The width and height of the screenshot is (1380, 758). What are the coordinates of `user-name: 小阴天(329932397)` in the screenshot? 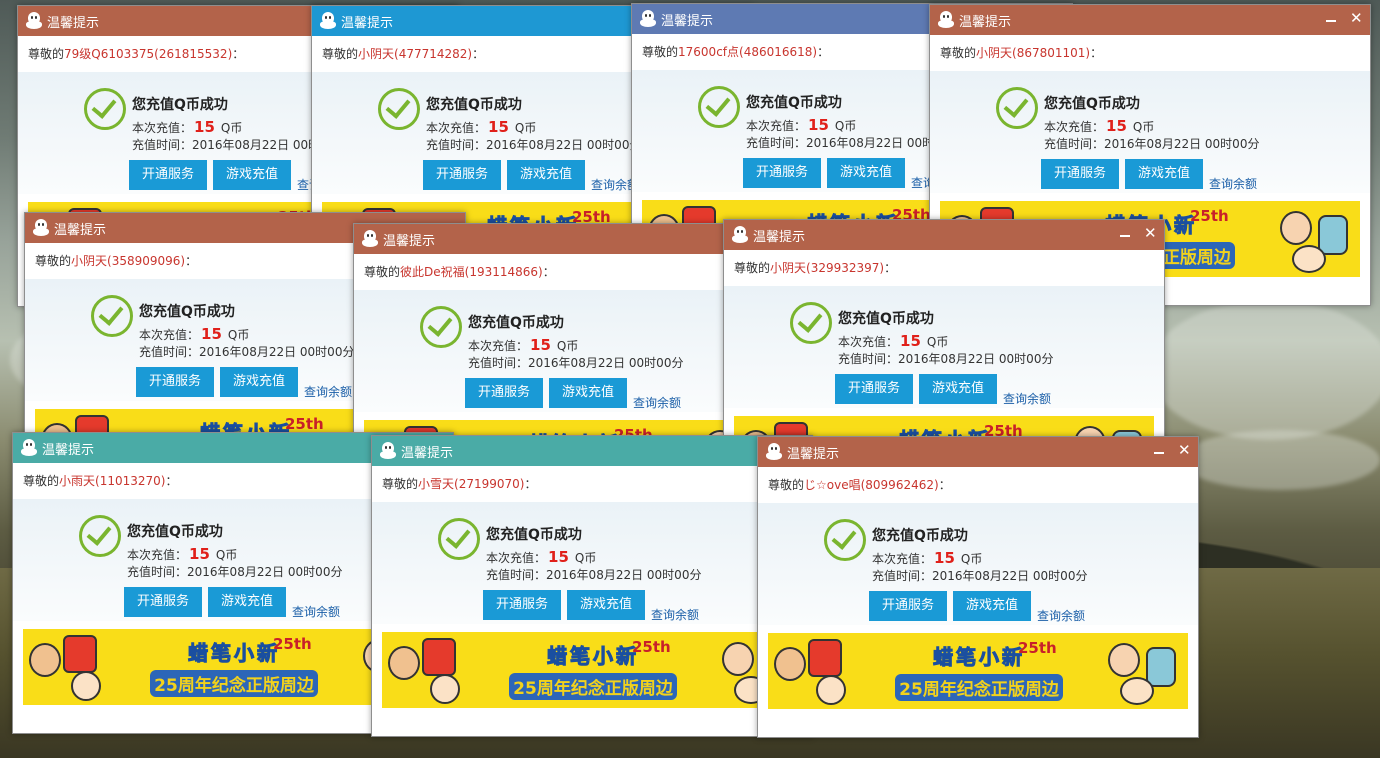 It's located at (827, 268).